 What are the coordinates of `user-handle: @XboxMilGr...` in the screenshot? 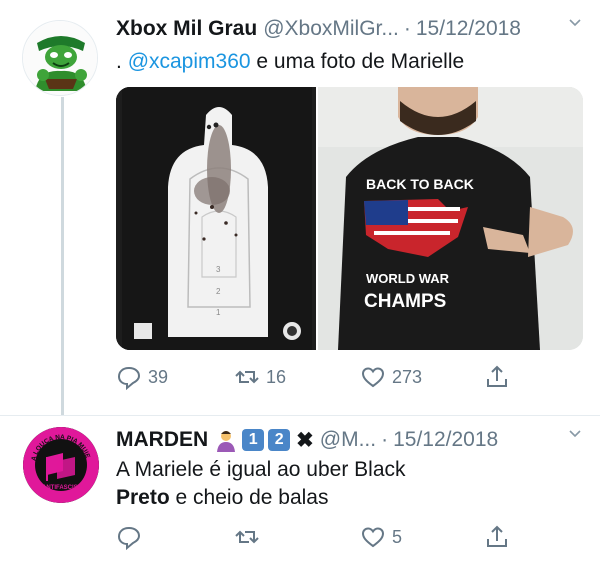 It's located at (331, 29).